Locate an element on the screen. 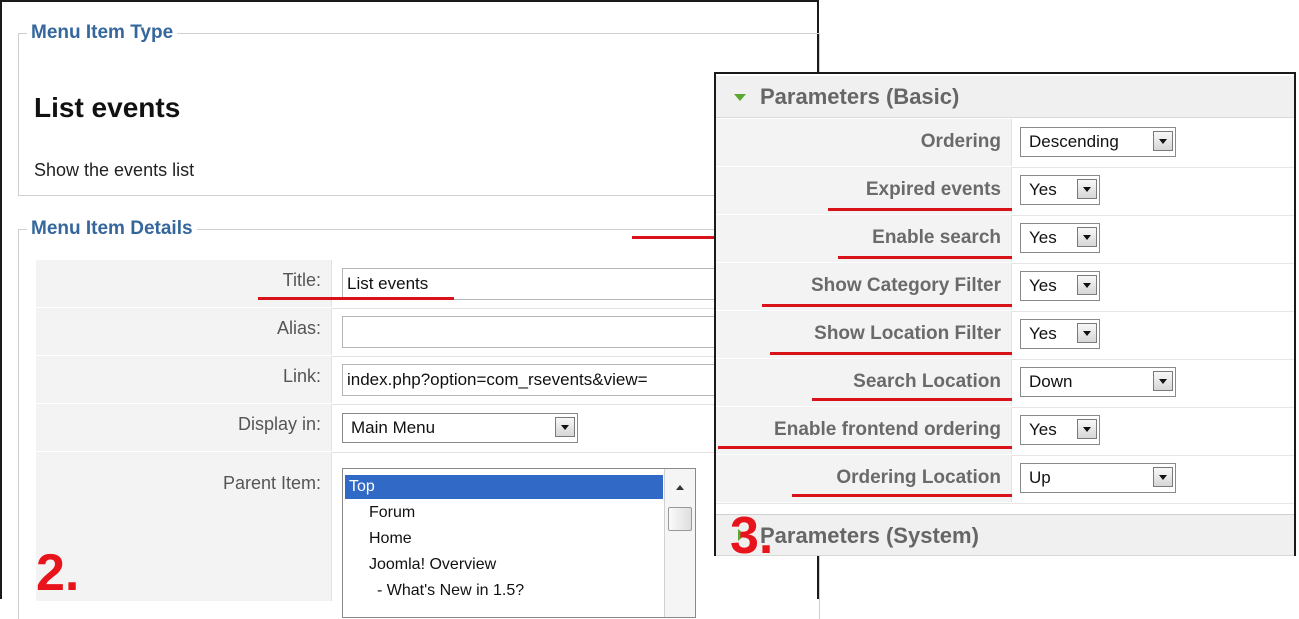 The height and width of the screenshot is (619, 1299). param-row-ordering: Ordering Descending is located at coordinates (1005, 143).